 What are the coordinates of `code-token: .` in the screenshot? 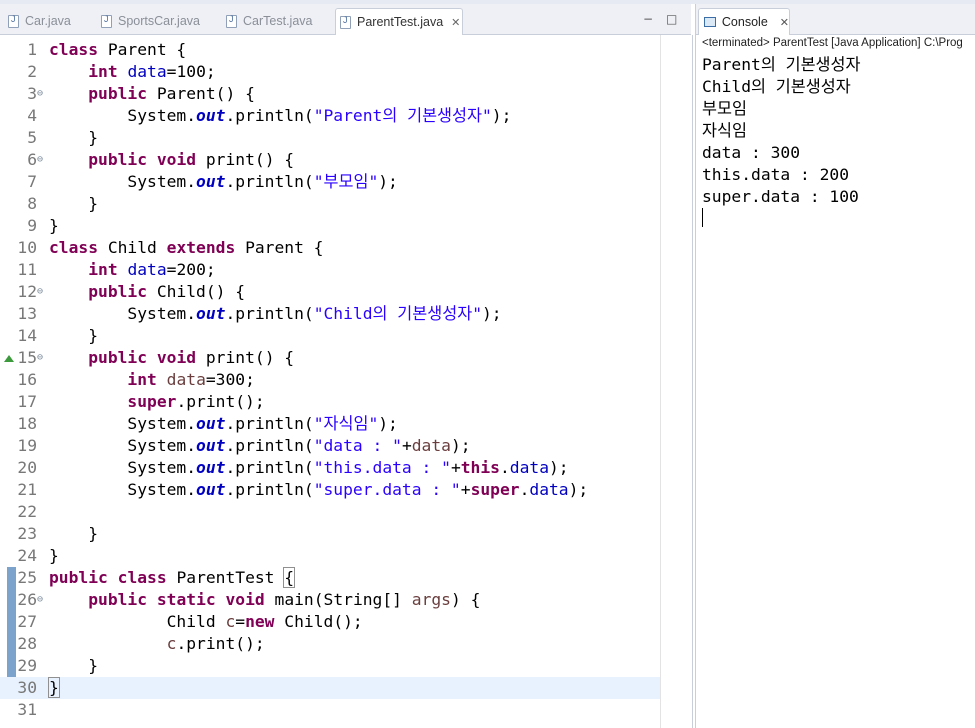 It's located at (504, 467).